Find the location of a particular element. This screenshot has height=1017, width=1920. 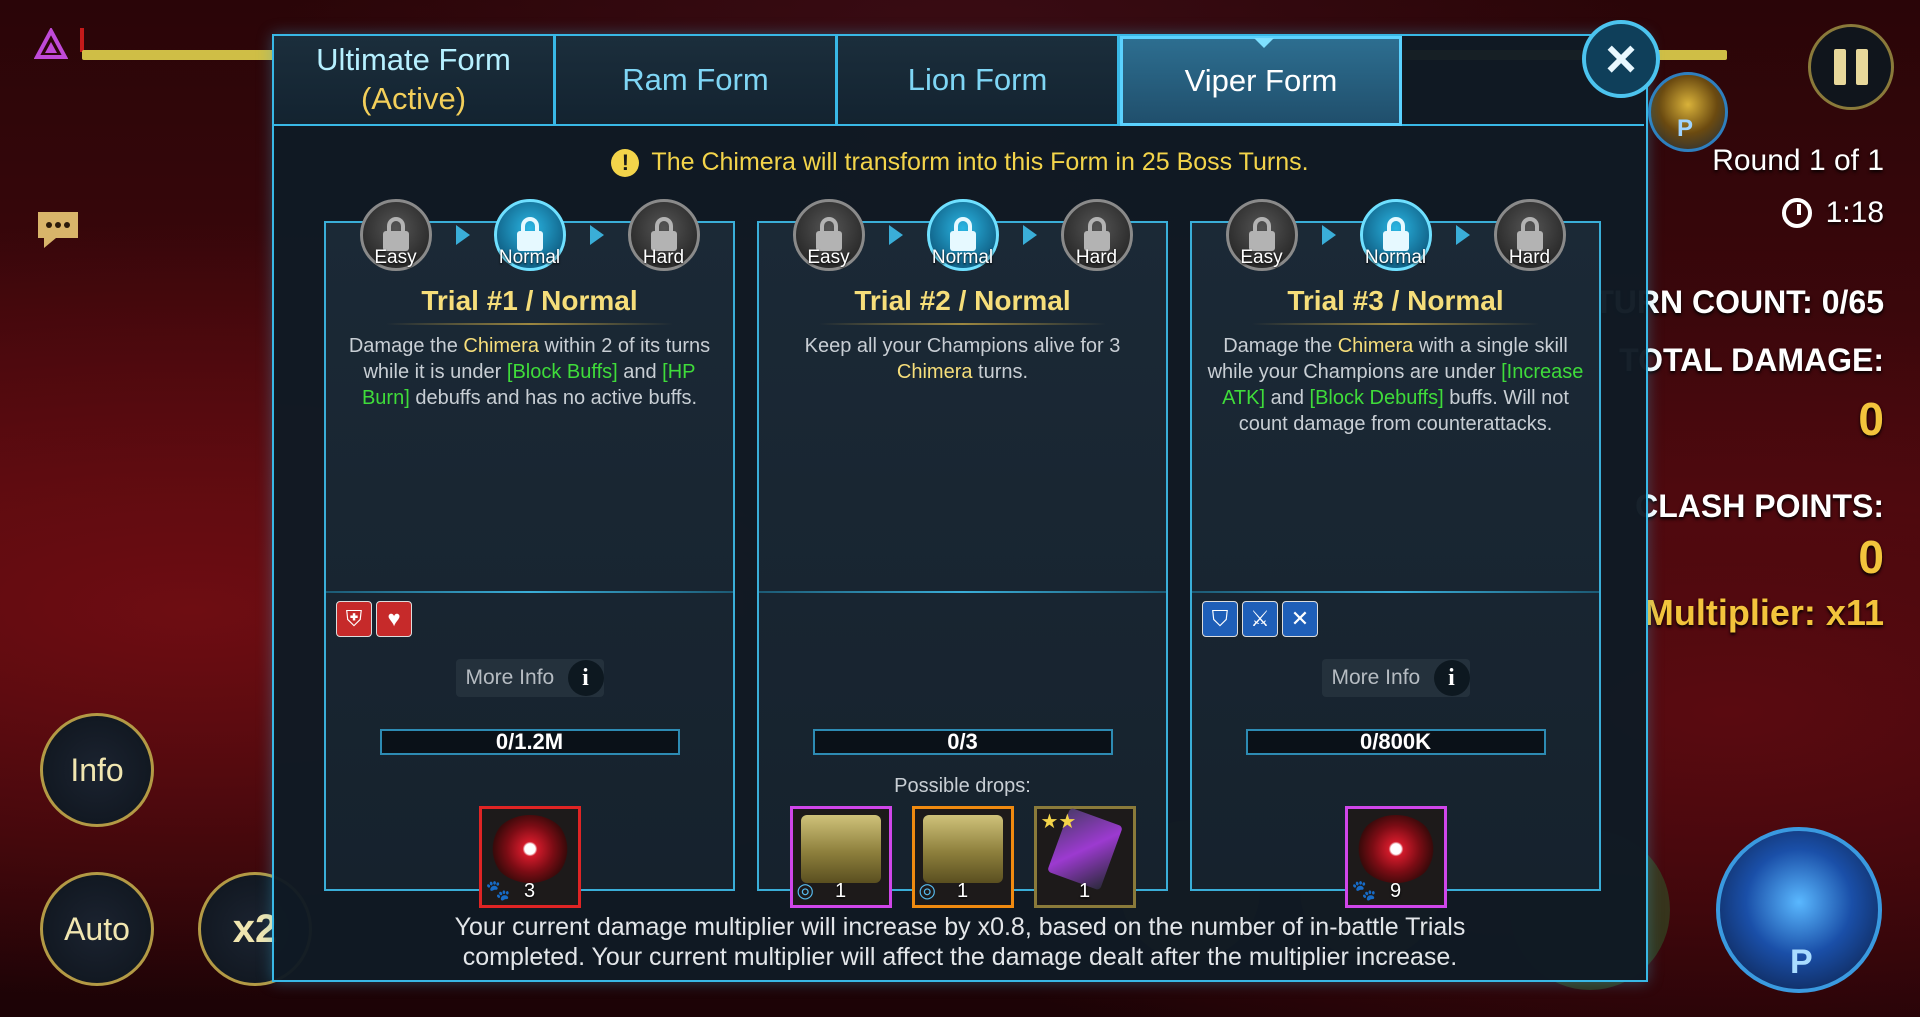

tab-label: Ultimate Form is located at coordinates (413, 60).